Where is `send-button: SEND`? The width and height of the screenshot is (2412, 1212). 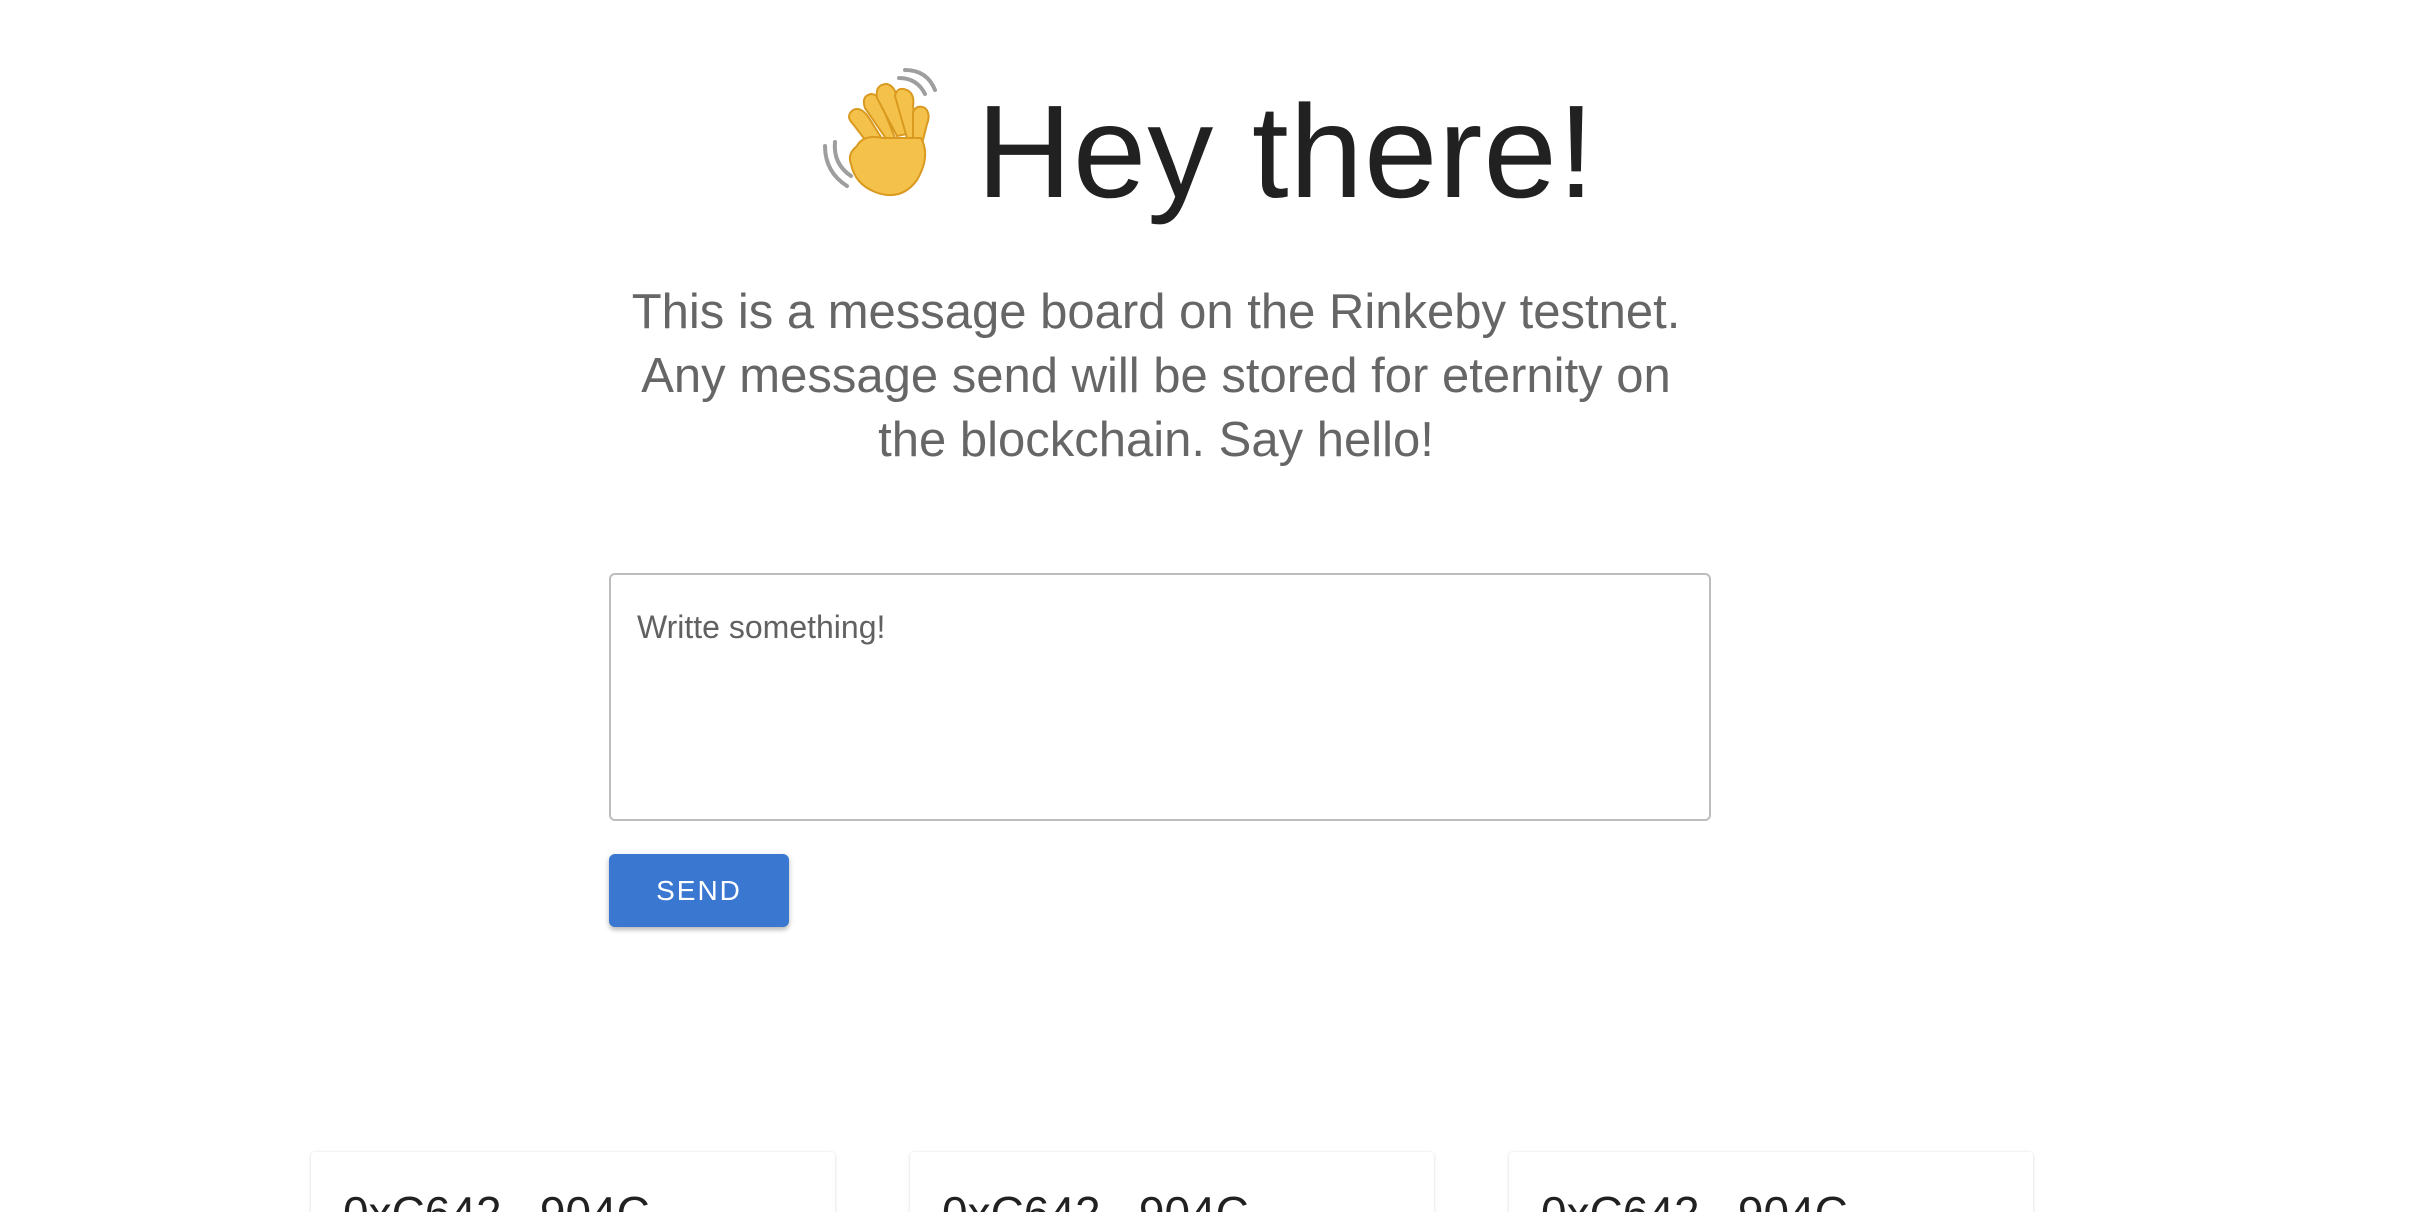
send-button: SEND is located at coordinates (699, 890).